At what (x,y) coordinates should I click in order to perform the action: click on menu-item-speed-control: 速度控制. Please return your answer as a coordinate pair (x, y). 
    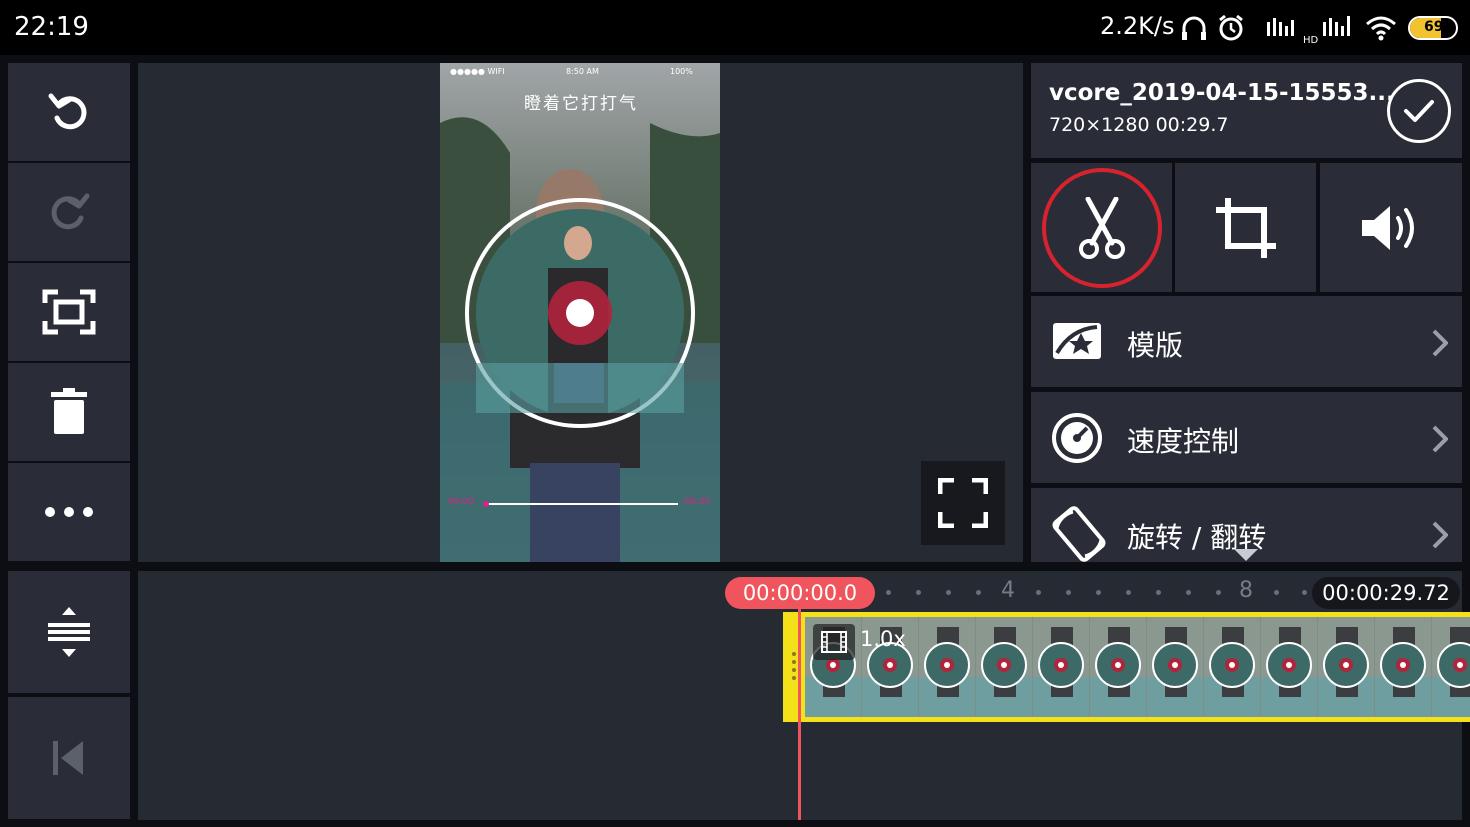
    Looking at the image, I should click on (1246, 437).